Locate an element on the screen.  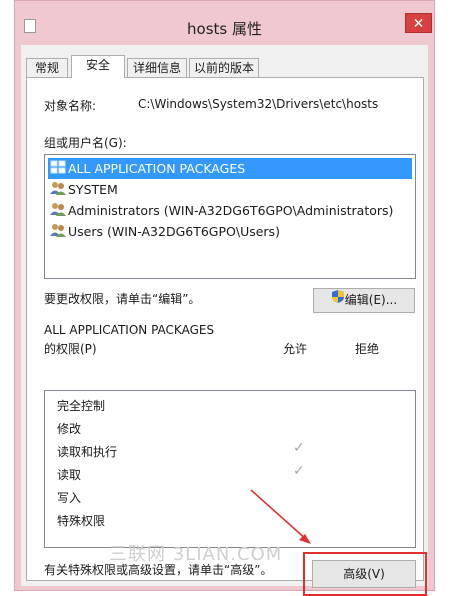
title-bar: hosts 属性 ✕ is located at coordinates (224, 23).